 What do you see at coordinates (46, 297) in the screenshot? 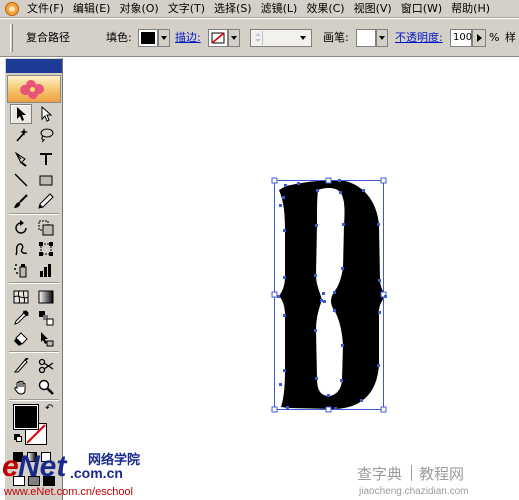
I see `gradient-tool` at bounding box center [46, 297].